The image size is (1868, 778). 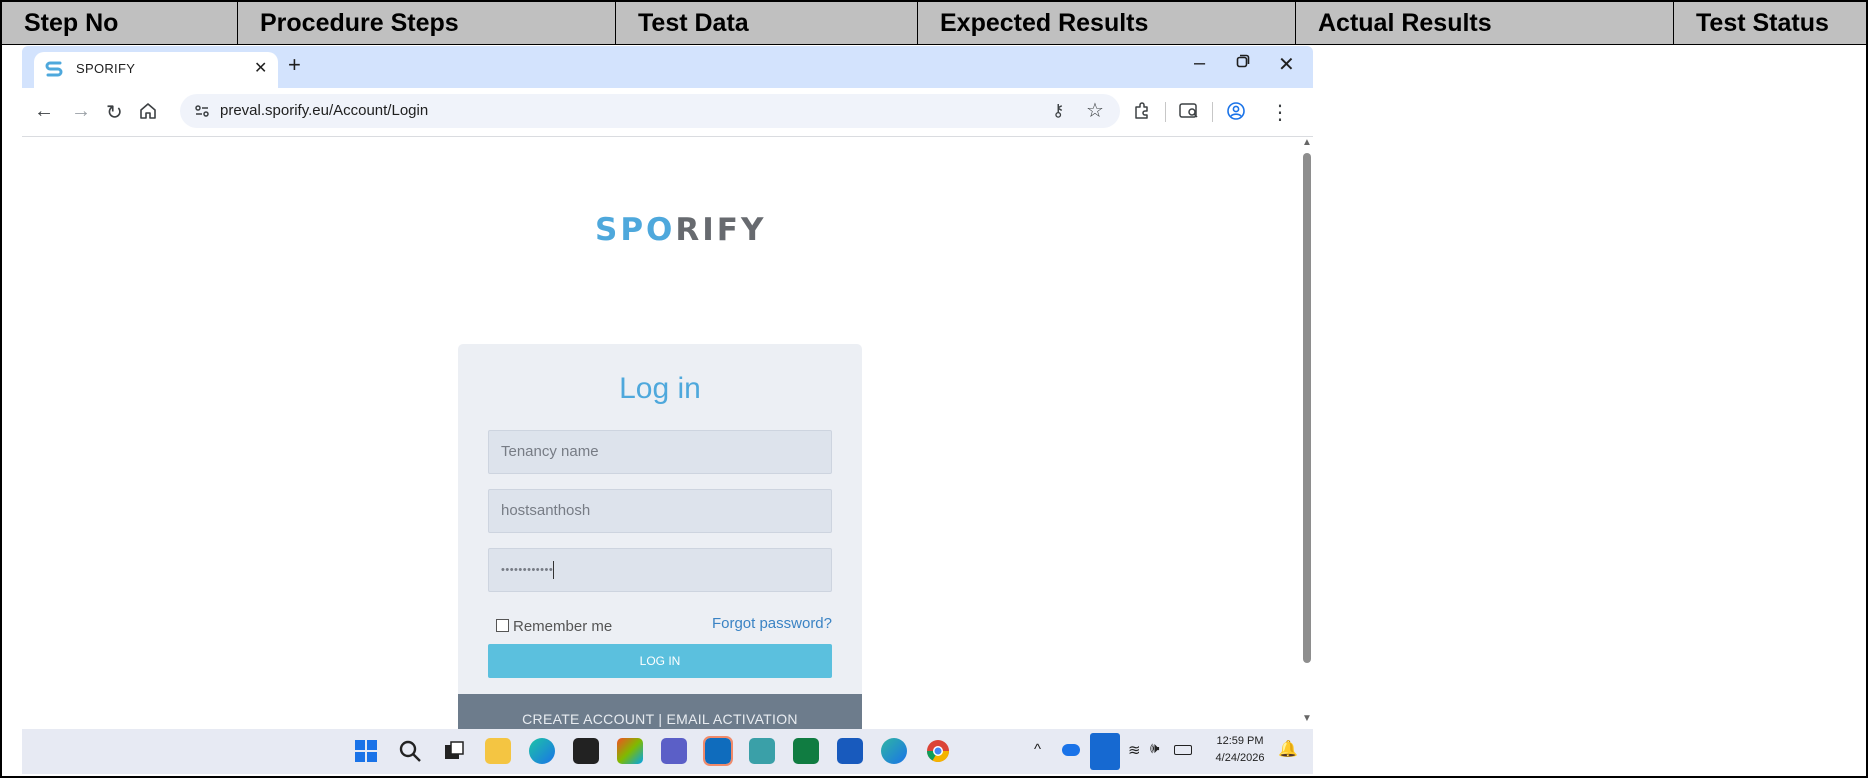 I want to click on outlook-icon, so click(x=718, y=751).